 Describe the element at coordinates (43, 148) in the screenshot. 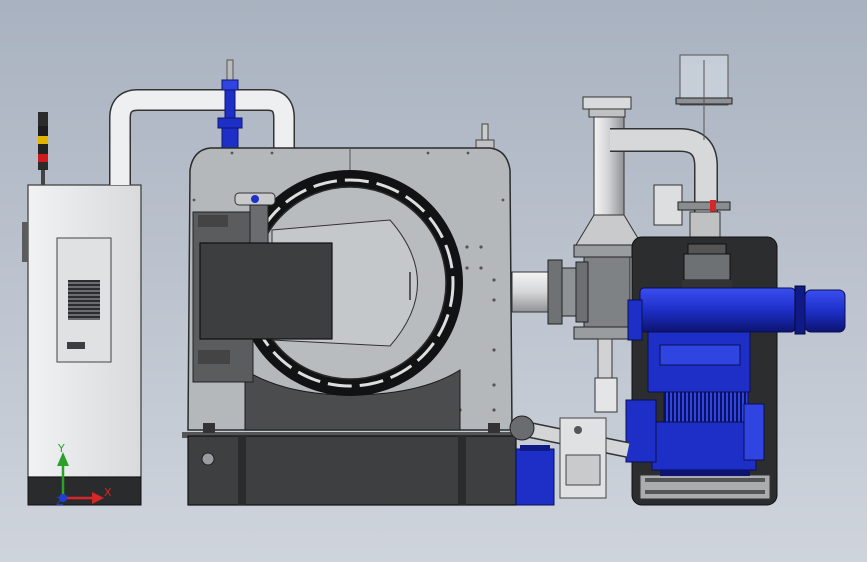

I see `signal-tower-icon` at that location.